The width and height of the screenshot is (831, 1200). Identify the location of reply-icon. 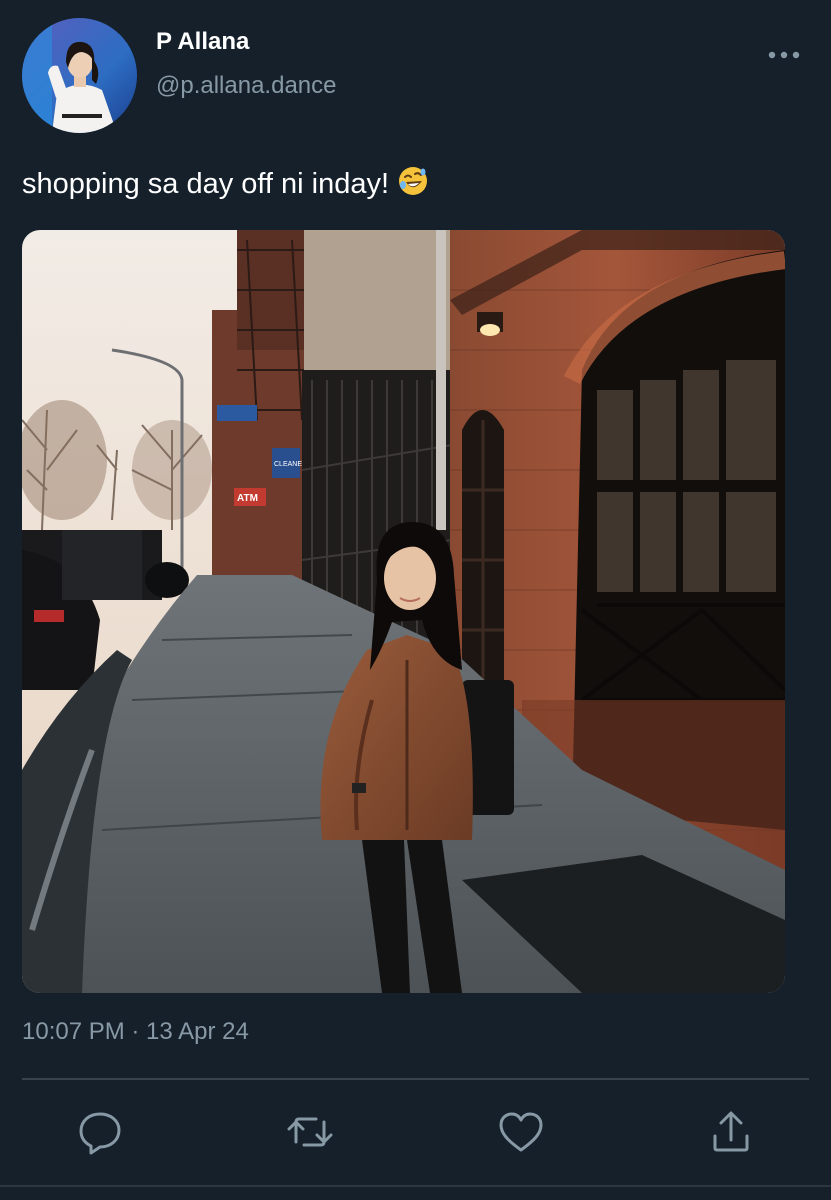
(100, 1132).